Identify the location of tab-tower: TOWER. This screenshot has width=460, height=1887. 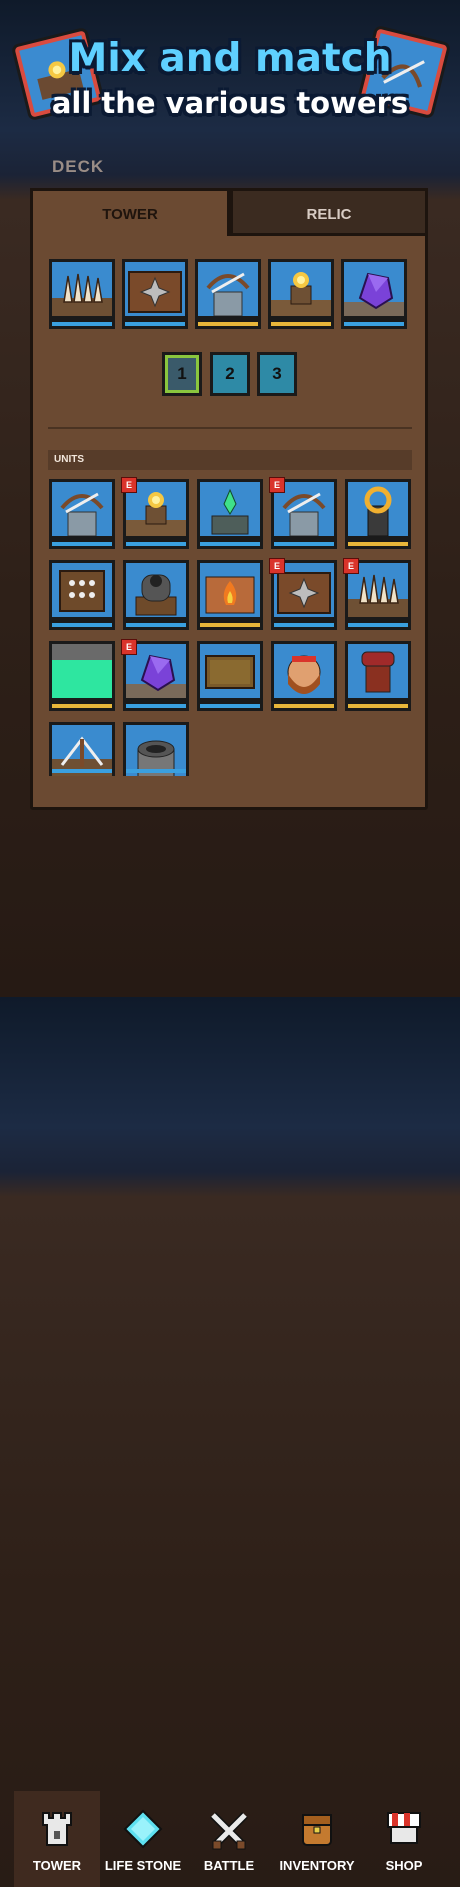
(130, 212).